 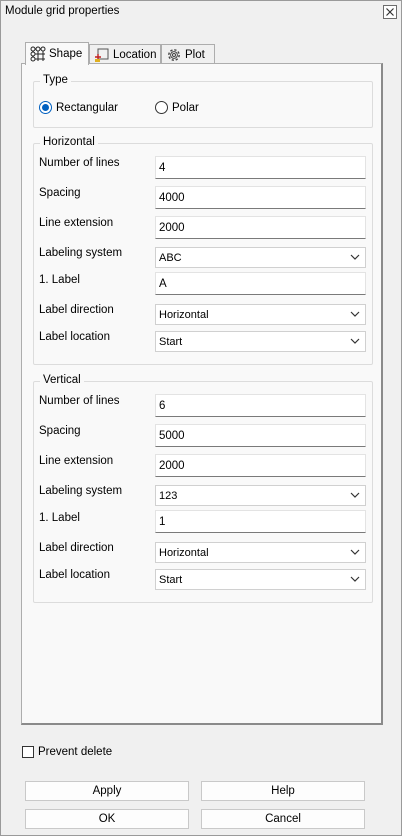 I want to click on h-number-of-lines-label: Number of lines, so click(x=79, y=163).